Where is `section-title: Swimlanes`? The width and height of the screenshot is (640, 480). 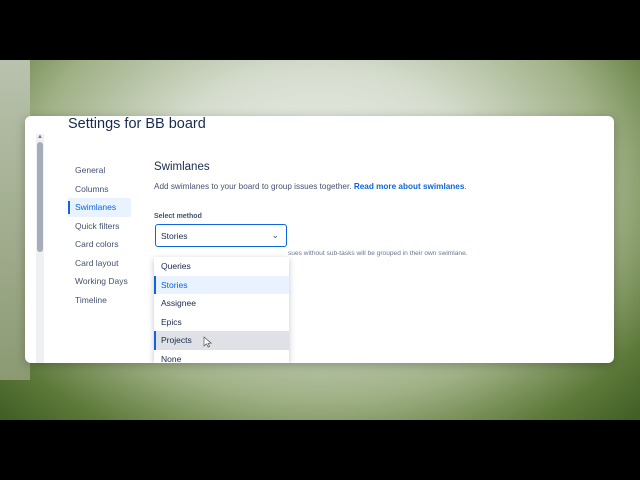
section-title: Swimlanes is located at coordinates (182, 167).